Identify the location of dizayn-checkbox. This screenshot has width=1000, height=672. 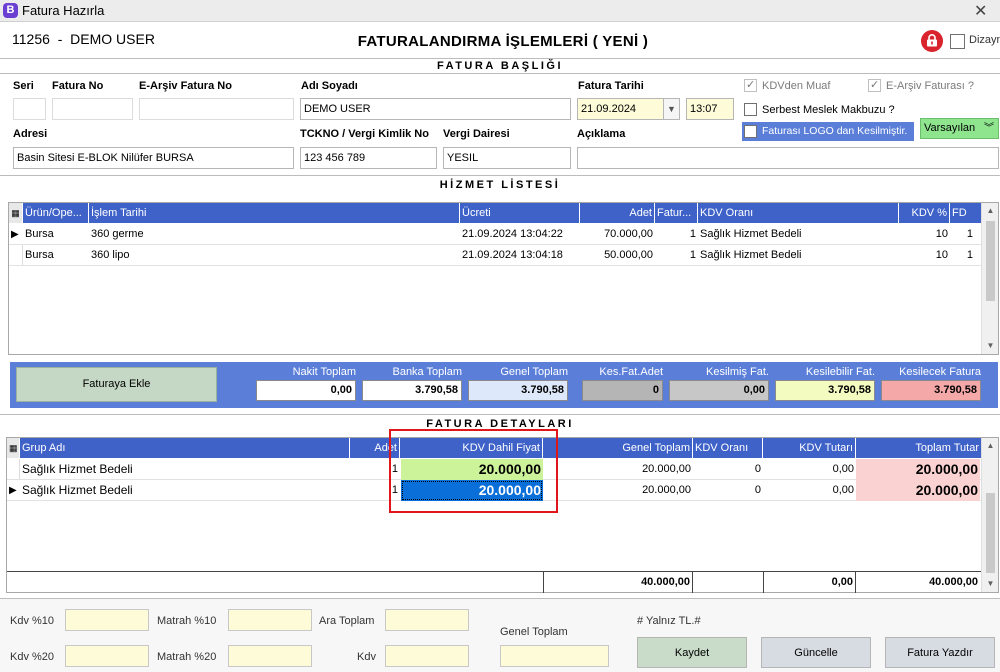
(957, 41).